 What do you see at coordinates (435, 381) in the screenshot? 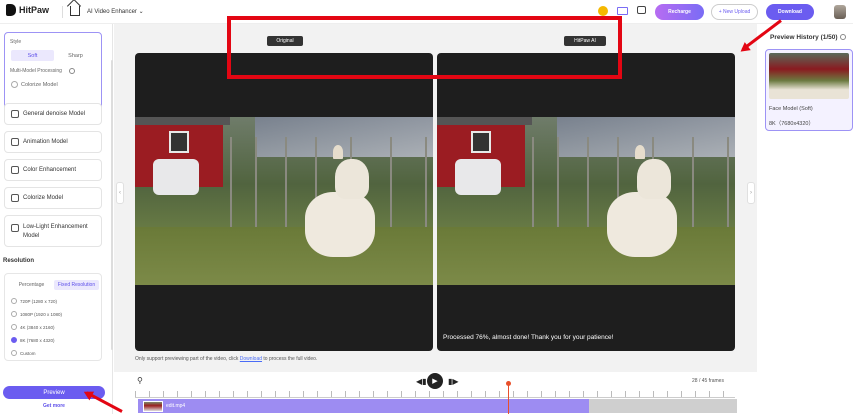
I see `play-button: ▶` at bounding box center [435, 381].